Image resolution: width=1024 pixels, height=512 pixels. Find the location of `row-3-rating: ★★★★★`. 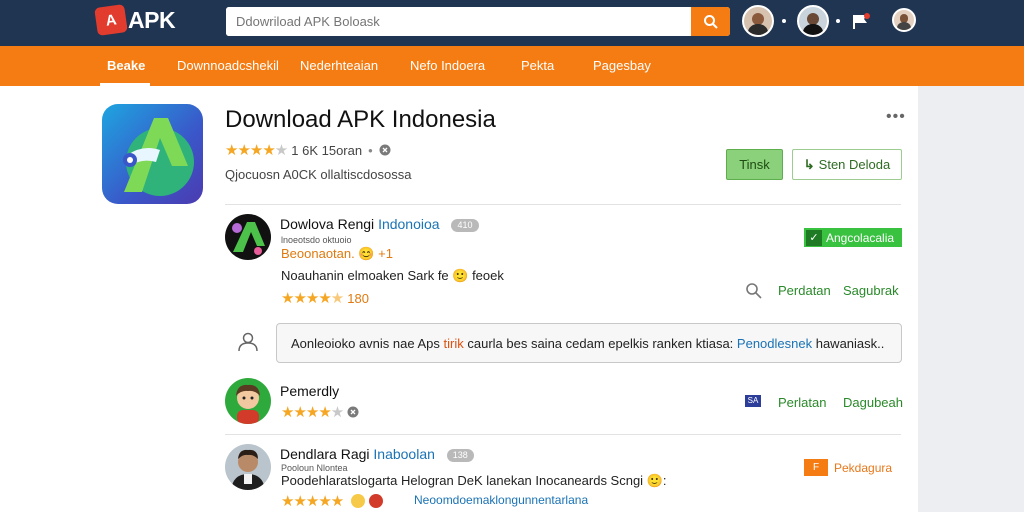

row-3-rating: ★★★★★ is located at coordinates (320, 412).